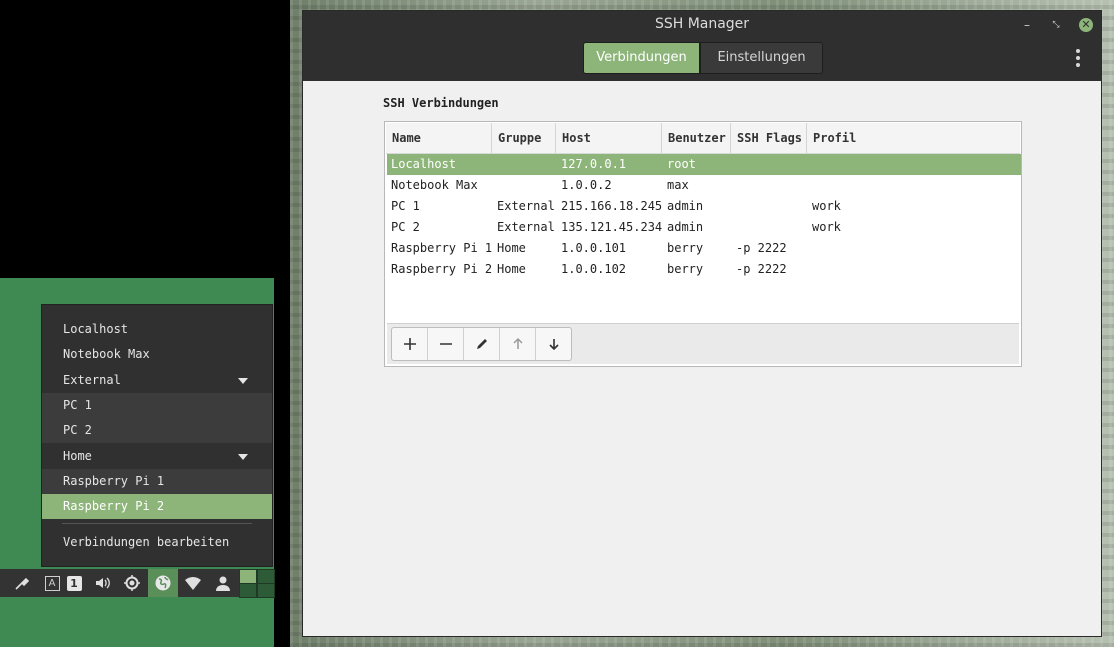 This screenshot has height=647, width=1114. Describe the element at coordinates (702, 24) in the screenshot. I see `window-title: SSH Manager` at that location.